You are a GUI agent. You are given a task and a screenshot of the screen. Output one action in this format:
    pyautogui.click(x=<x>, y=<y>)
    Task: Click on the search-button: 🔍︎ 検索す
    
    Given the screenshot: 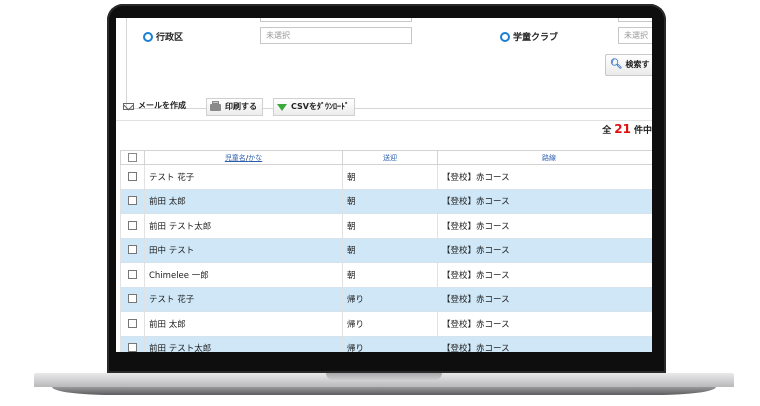 What is the action you would take?
    pyautogui.click(x=628, y=65)
    